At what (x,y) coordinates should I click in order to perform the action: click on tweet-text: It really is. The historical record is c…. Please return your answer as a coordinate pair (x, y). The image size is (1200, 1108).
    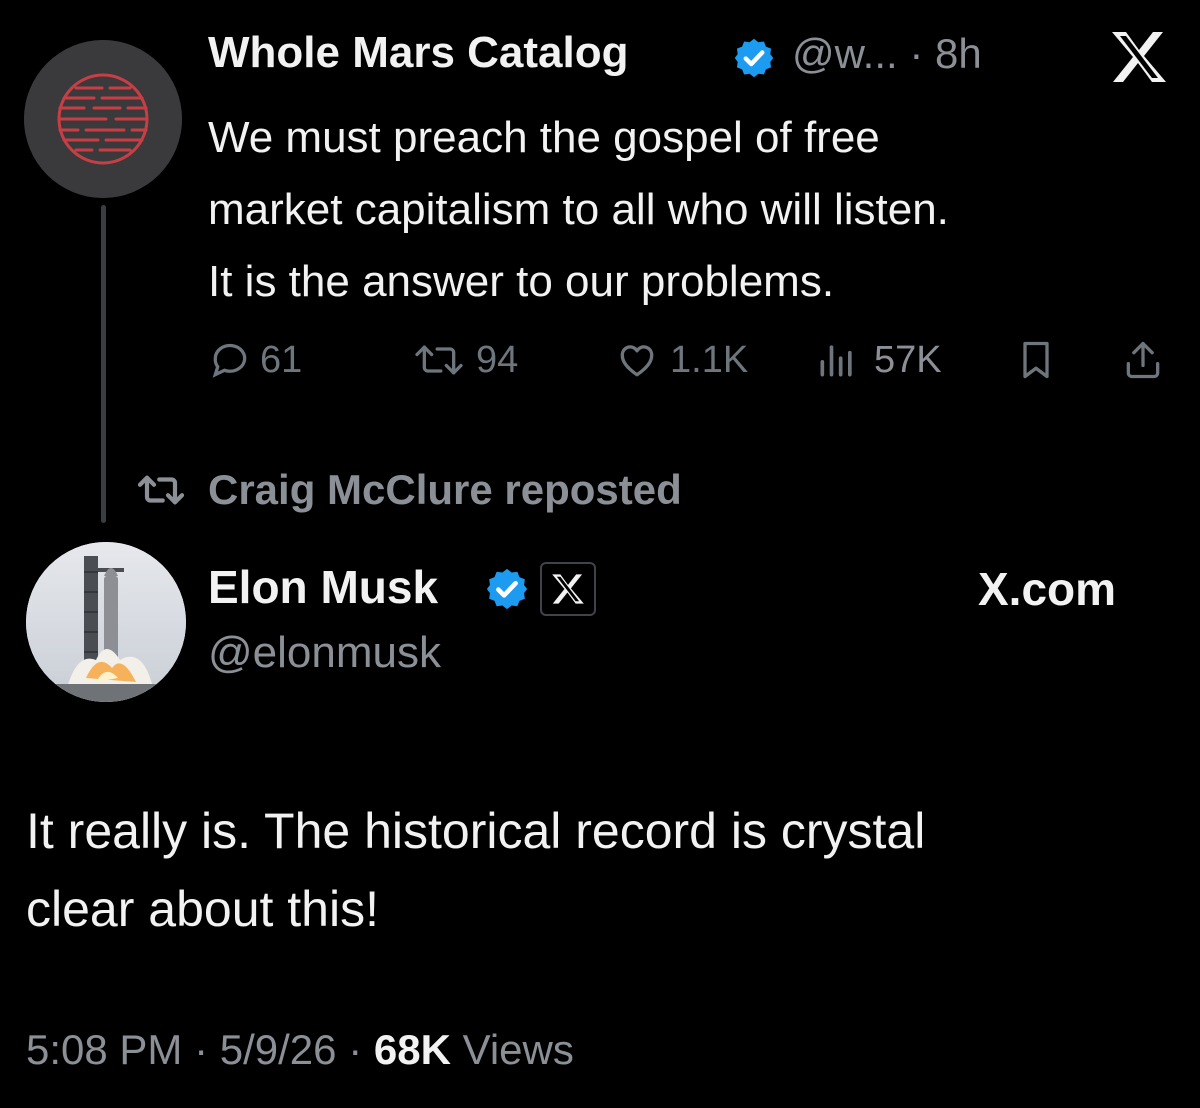
    Looking at the image, I should click on (601, 870).